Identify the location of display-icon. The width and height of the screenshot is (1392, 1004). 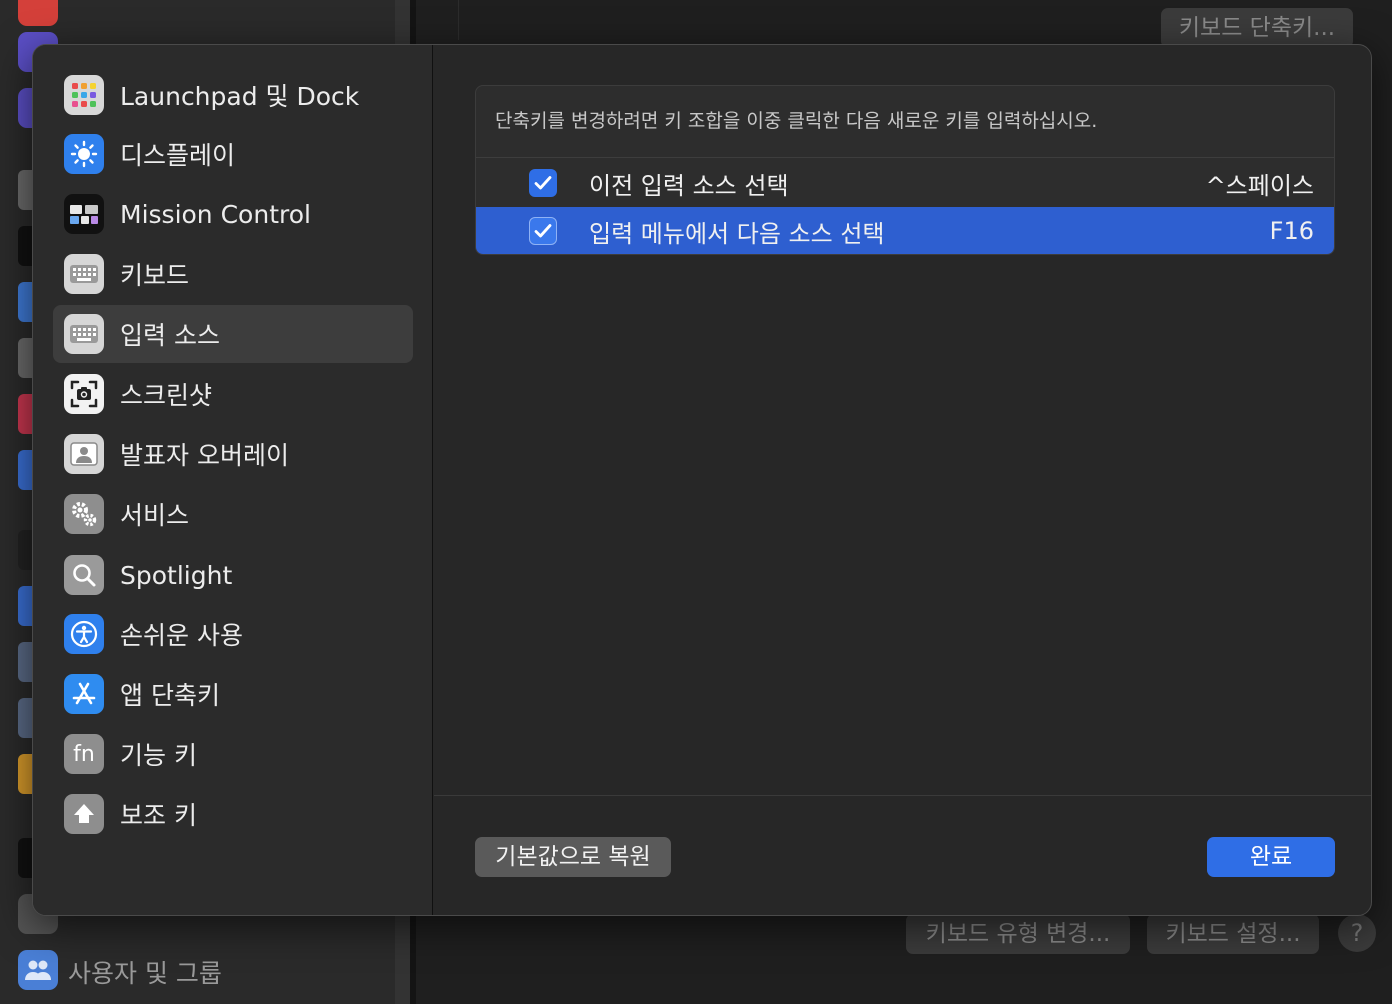
(84, 154).